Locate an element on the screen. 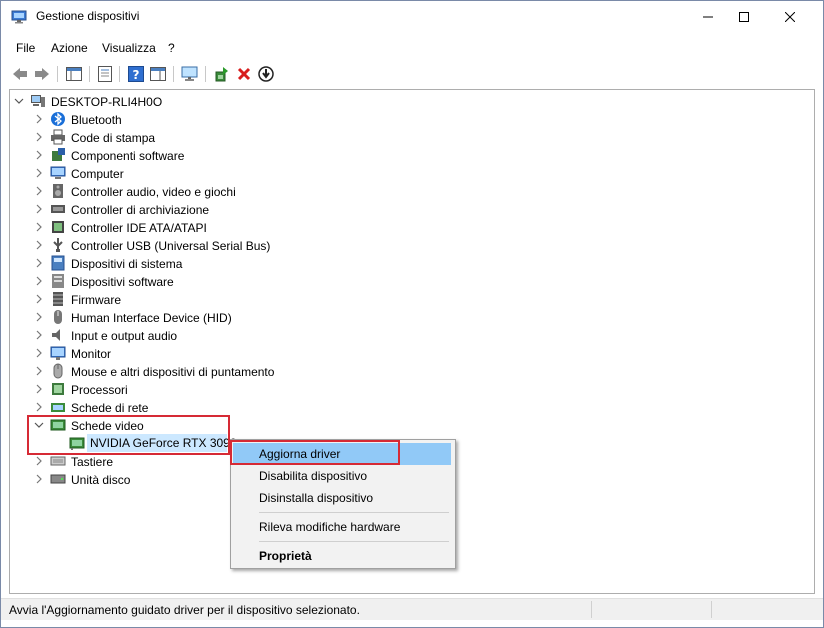 This screenshot has width=824, height=628. tree-category-label: Code di stampa is located at coordinates (113, 138).